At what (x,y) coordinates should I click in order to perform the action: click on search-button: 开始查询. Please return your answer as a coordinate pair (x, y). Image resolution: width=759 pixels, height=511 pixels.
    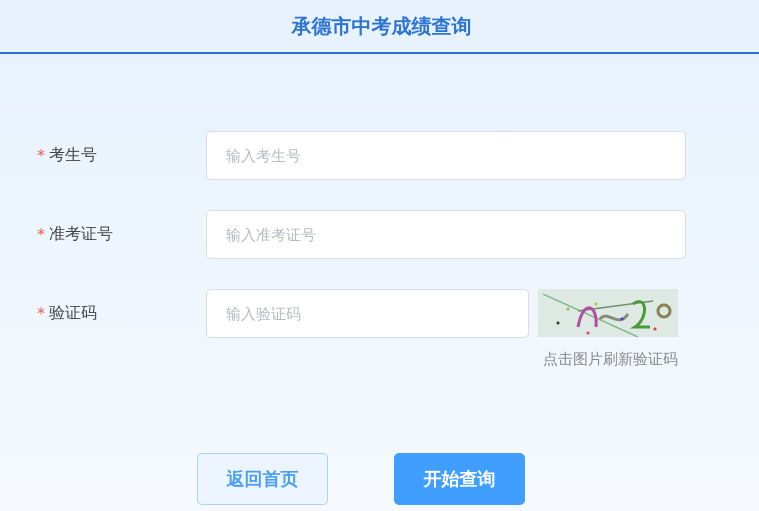
    Looking at the image, I should click on (459, 479).